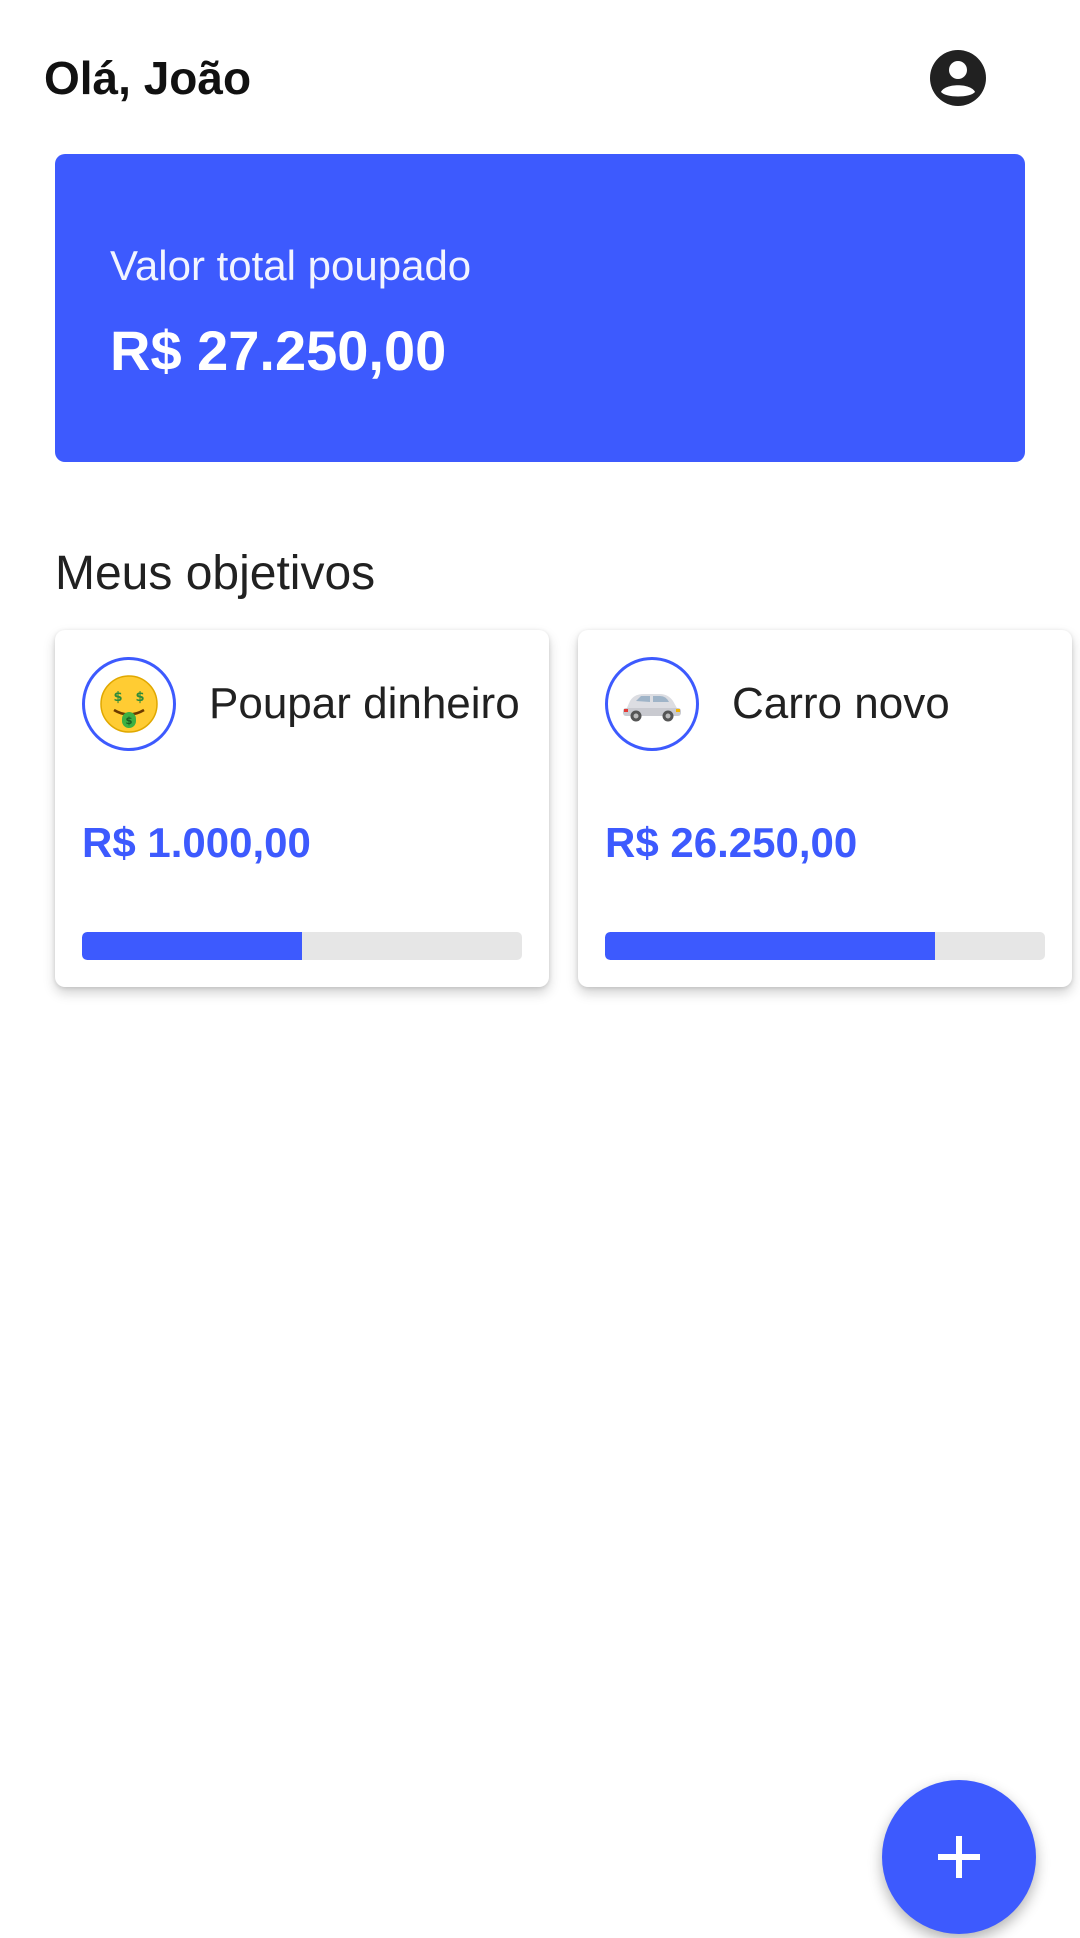 The width and height of the screenshot is (1080, 1938). I want to click on car-icon, so click(652, 708).